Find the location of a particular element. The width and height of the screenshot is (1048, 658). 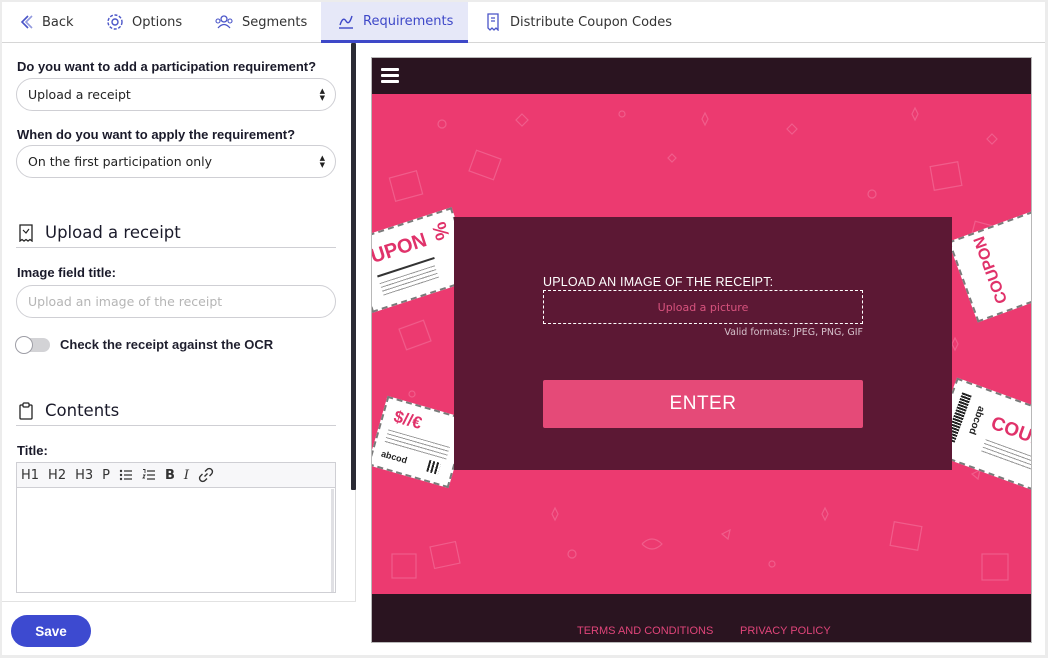

upload-picture-dropzone: Upload a picture is located at coordinates (703, 307).